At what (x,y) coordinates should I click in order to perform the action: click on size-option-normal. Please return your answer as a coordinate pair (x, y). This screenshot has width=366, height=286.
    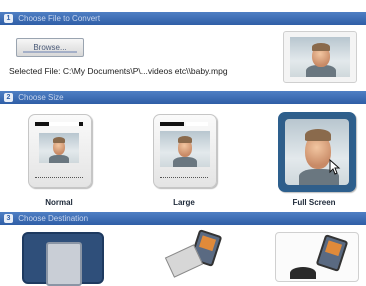
    Looking at the image, I should click on (60, 151).